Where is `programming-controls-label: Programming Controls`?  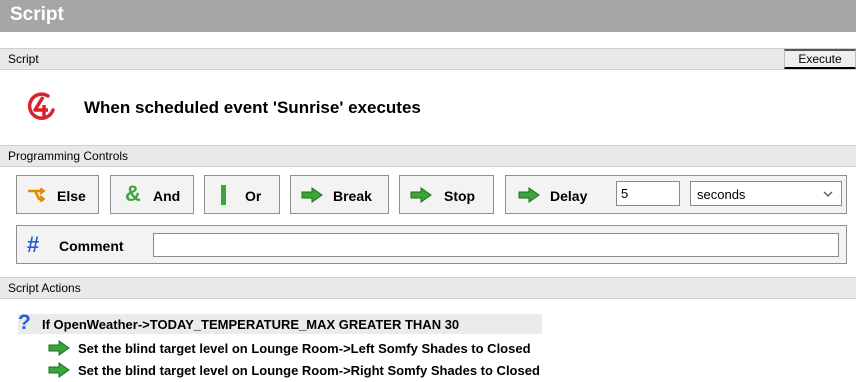 programming-controls-label: Programming Controls is located at coordinates (68, 156).